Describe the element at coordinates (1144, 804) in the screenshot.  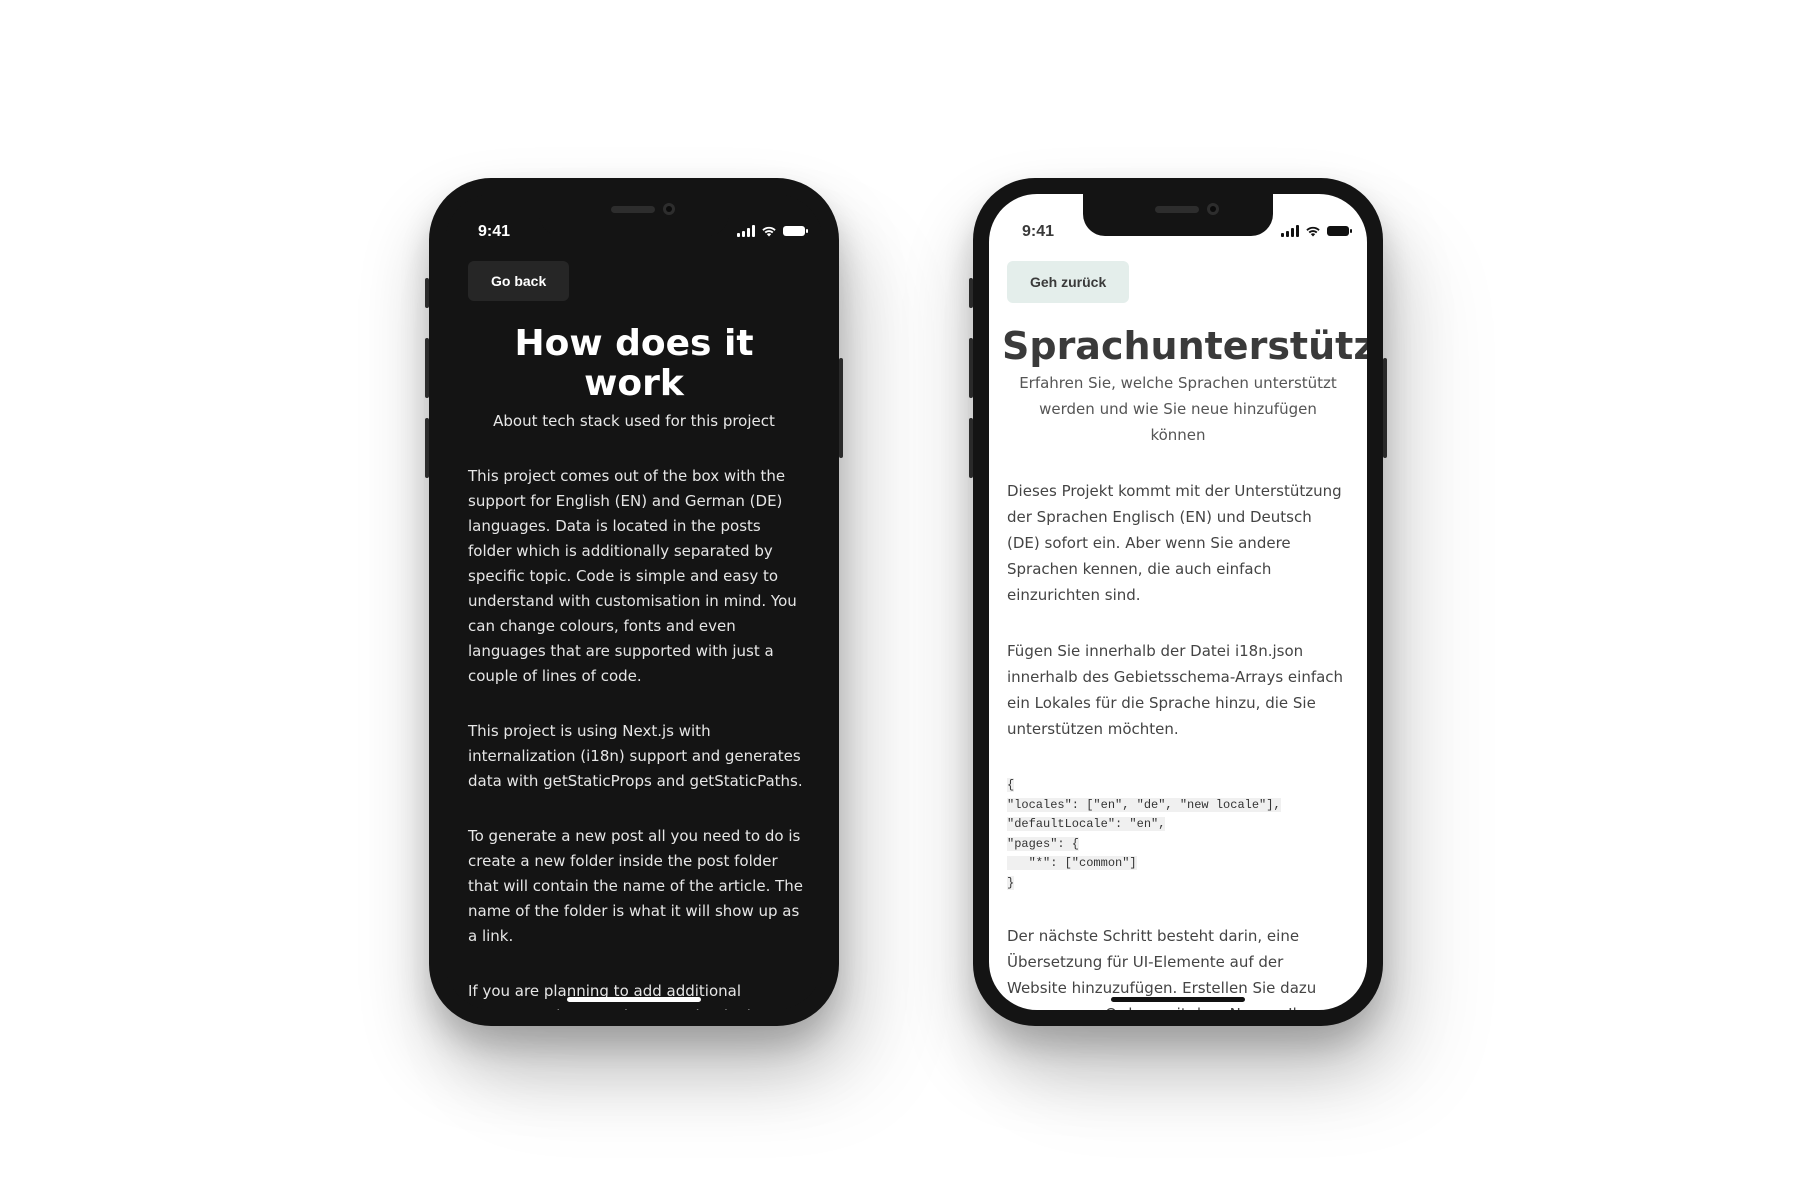
I see `code-line: "locales": ["en", "de", "new locale"],` at that location.